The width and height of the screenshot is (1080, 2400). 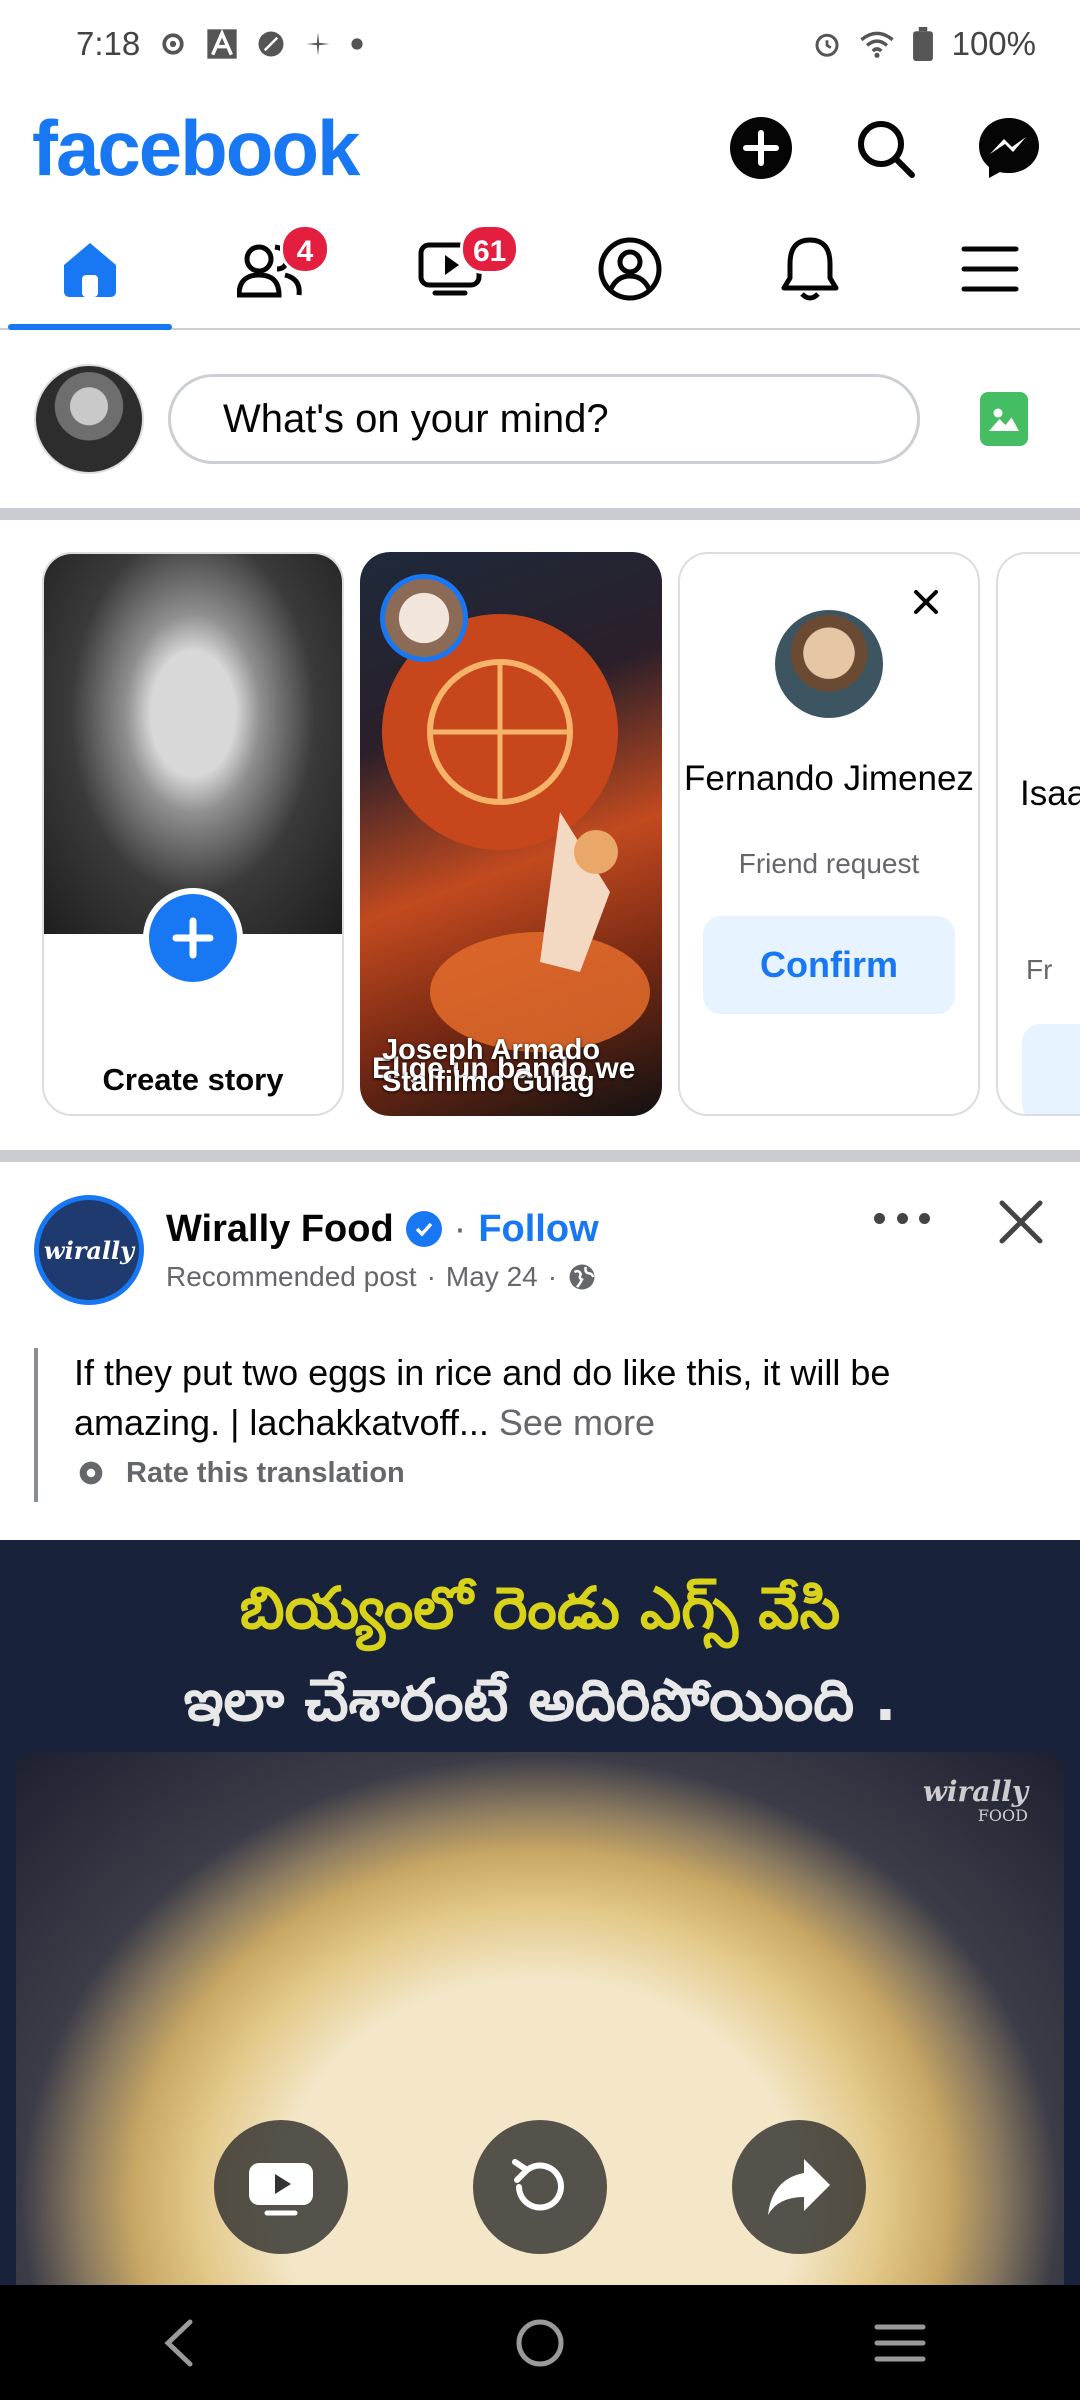 I want to click on friends-badge: 4, so click(x=305, y=249).